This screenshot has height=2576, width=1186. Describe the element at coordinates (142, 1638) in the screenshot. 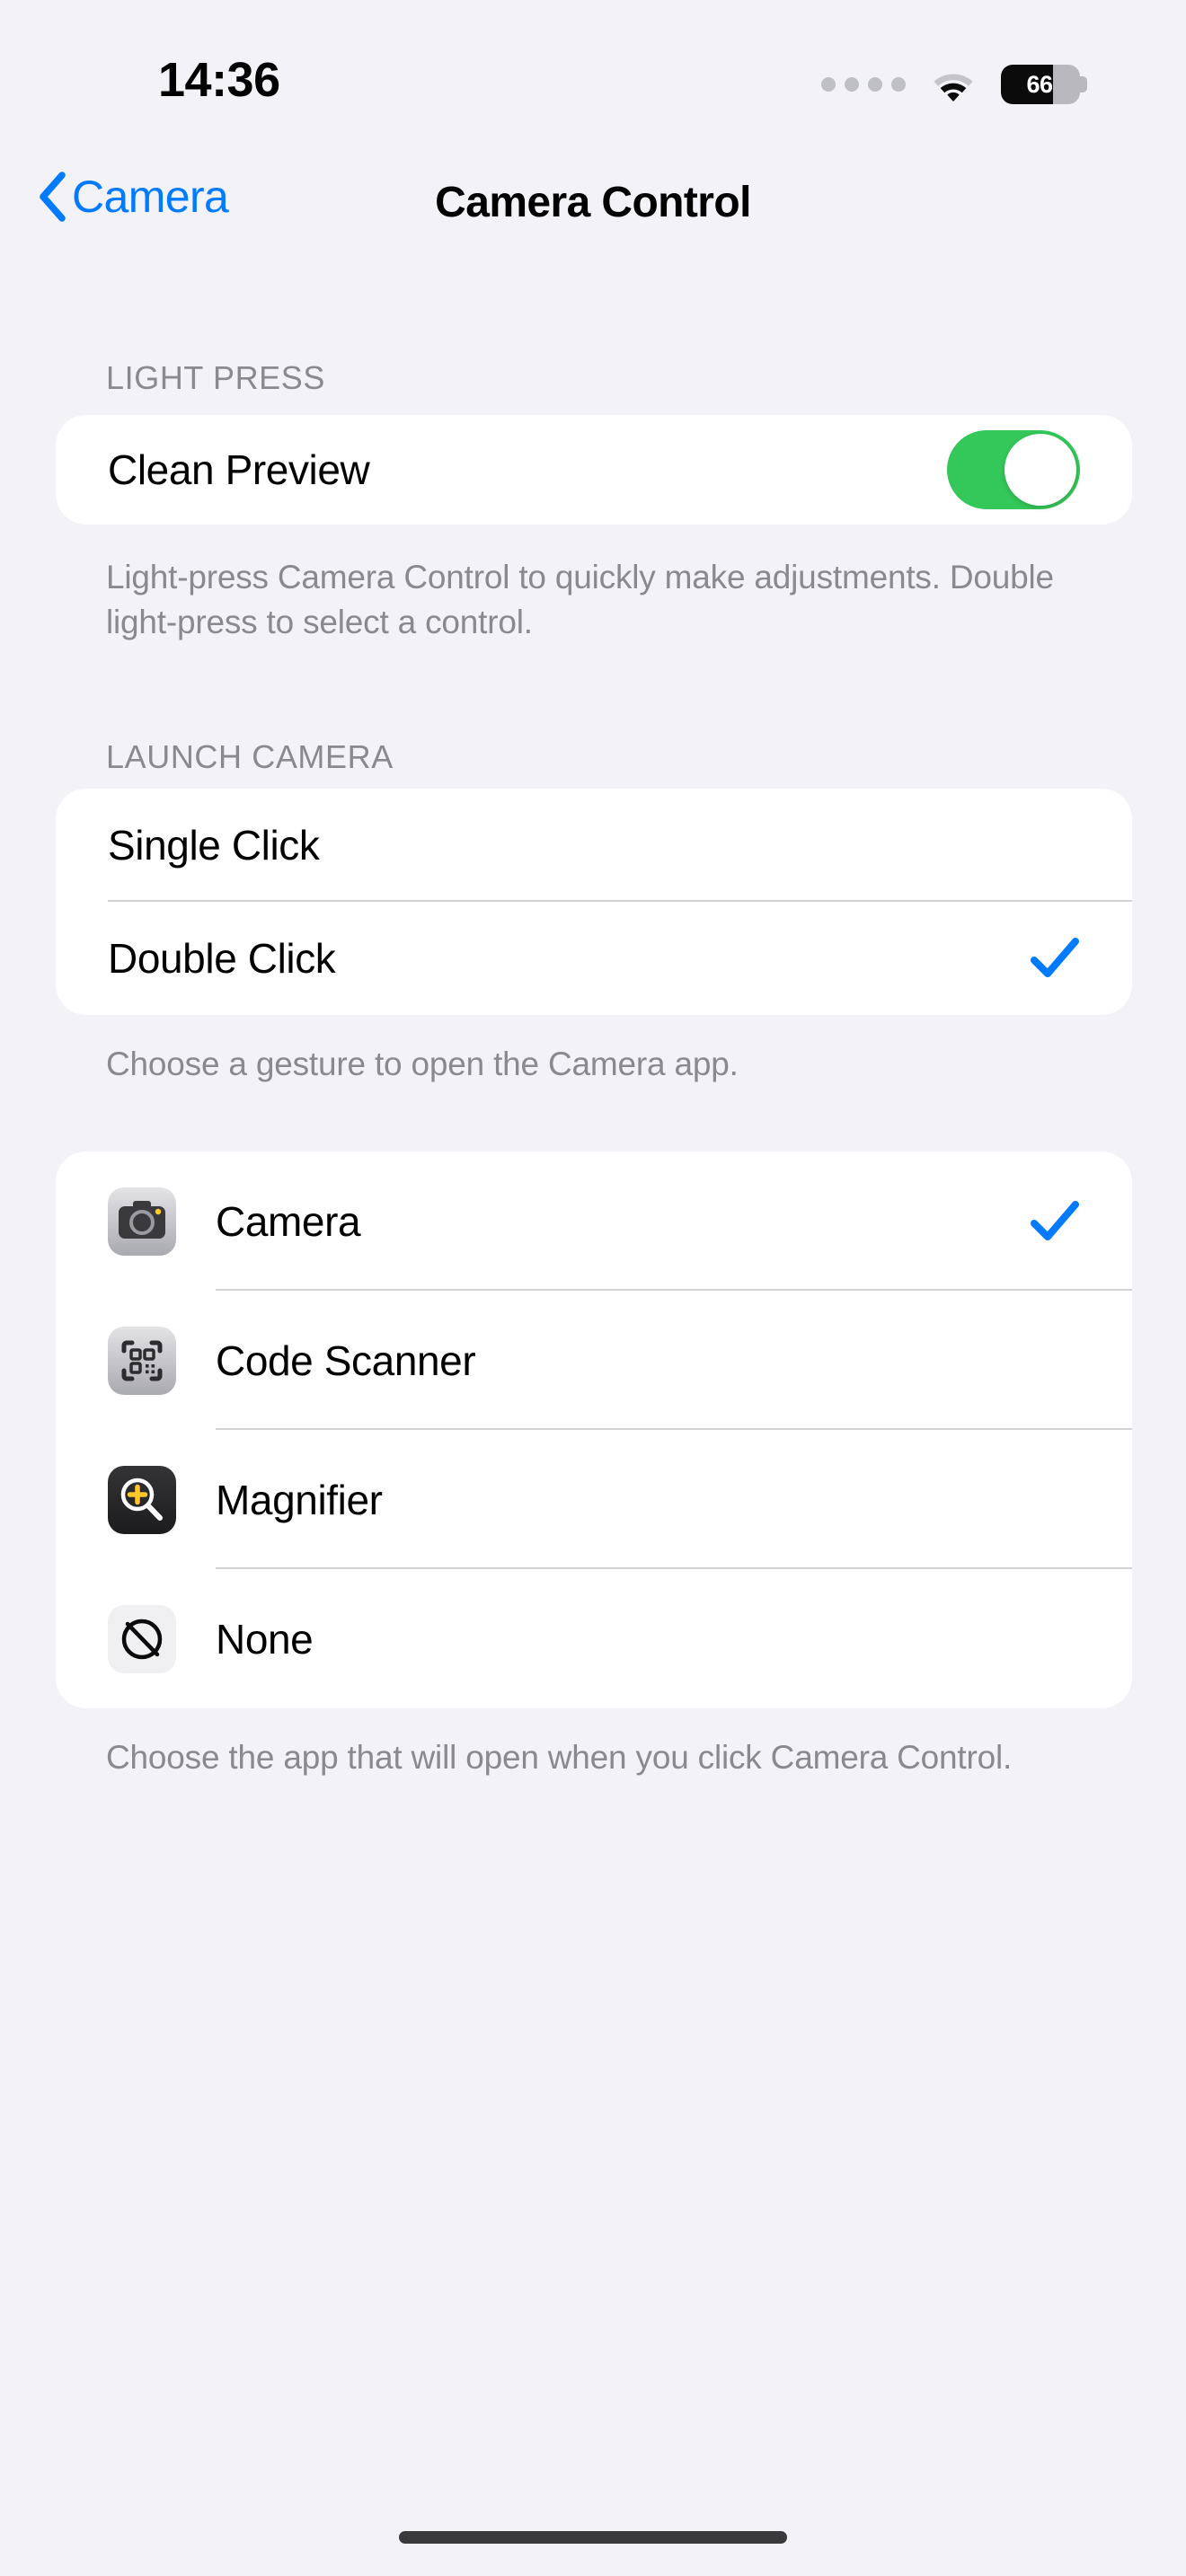

I see `none-slash-icon` at that location.